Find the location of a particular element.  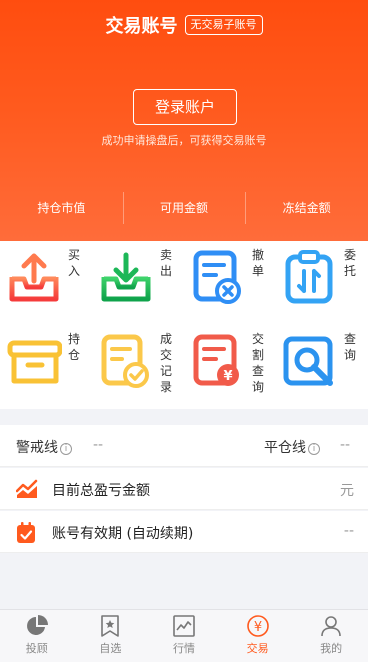

calendar-check-icon is located at coordinates (26, 532).